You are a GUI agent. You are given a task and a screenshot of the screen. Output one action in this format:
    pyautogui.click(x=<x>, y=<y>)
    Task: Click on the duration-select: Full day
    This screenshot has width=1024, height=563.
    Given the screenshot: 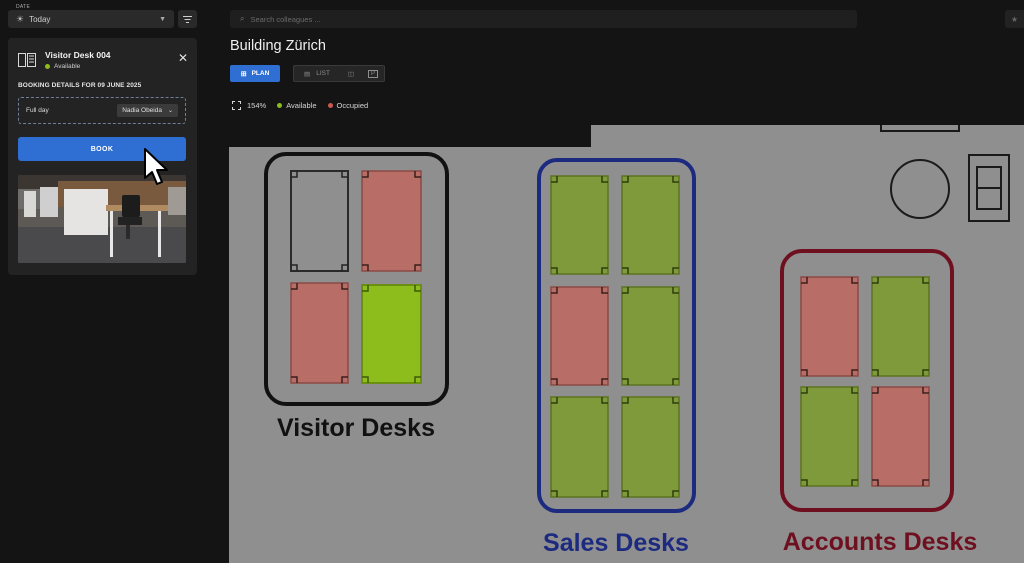 What is the action you would take?
    pyautogui.click(x=37, y=110)
    